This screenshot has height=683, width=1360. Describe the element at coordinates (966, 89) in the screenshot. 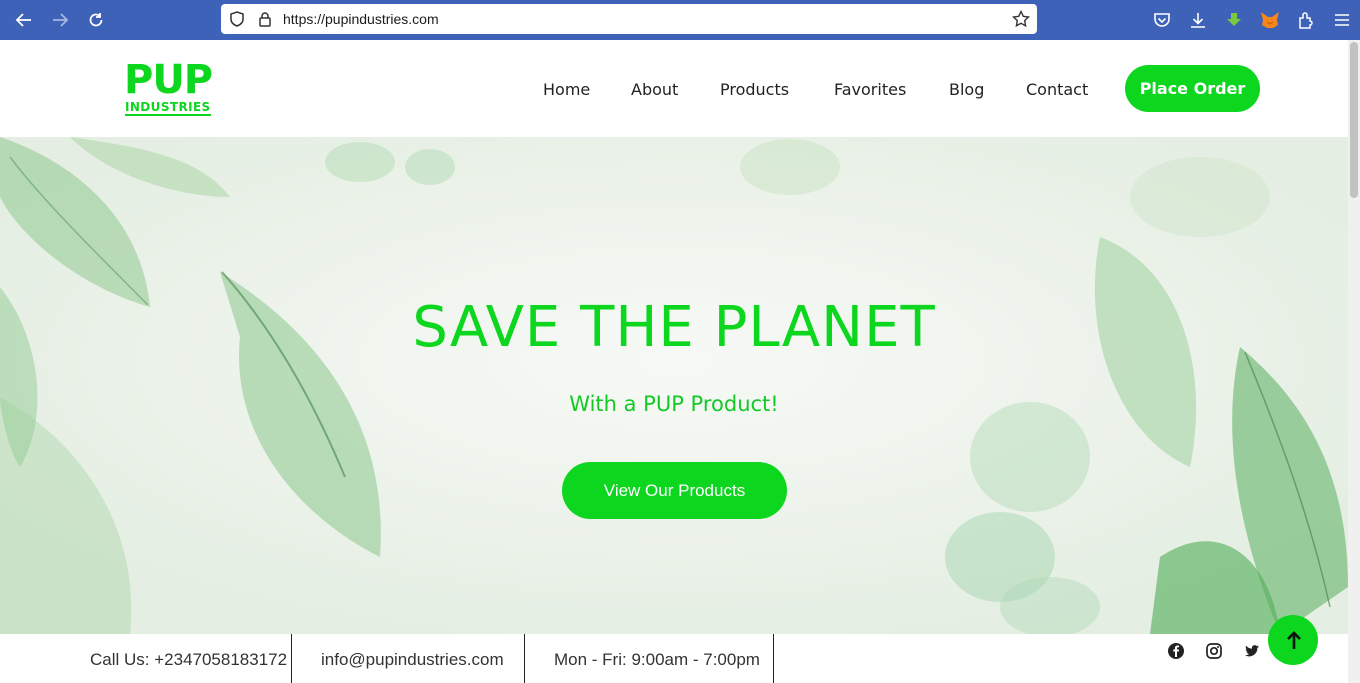

I see `nav-blog: Blog` at that location.